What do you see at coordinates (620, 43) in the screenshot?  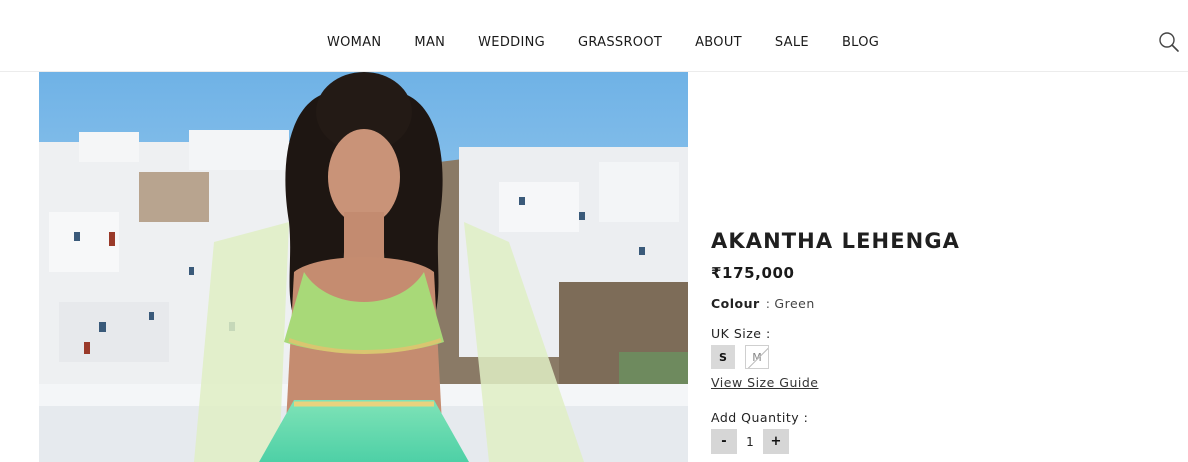 I see `nav-item-grassroot: GRASSROOT` at bounding box center [620, 43].